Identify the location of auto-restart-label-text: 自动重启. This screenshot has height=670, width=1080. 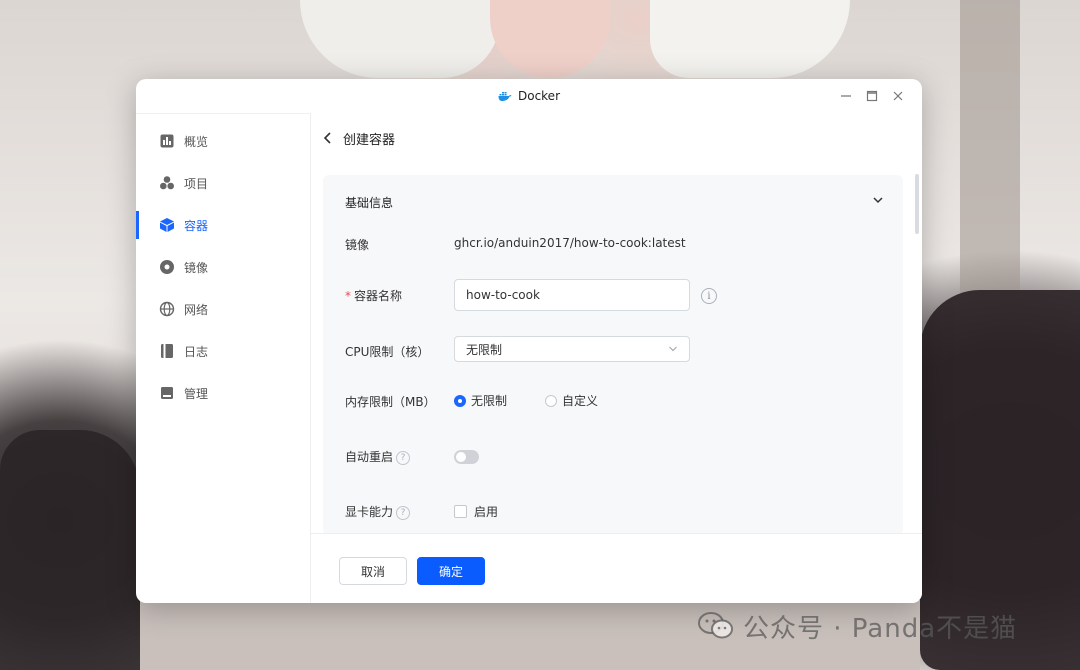
(369, 457).